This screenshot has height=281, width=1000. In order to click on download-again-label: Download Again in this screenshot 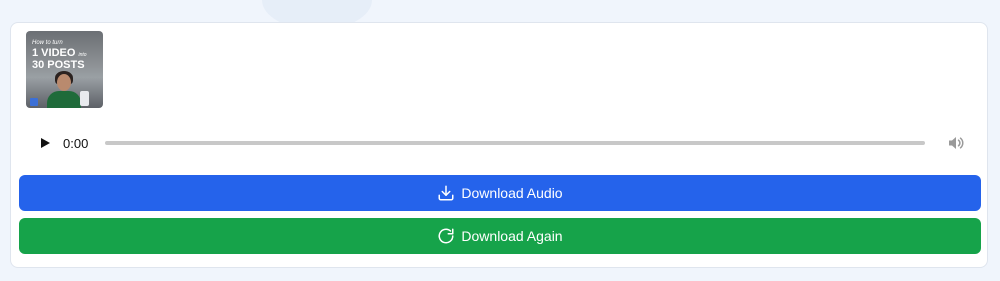, I will do `click(512, 236)`.